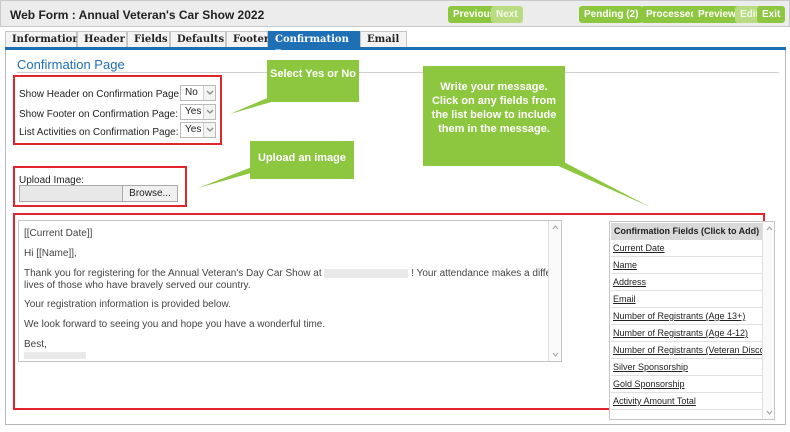 The width and height of the screenshot is (790, 432). I want to click on message-line: Hi [[Name]],, so click(50, 253).